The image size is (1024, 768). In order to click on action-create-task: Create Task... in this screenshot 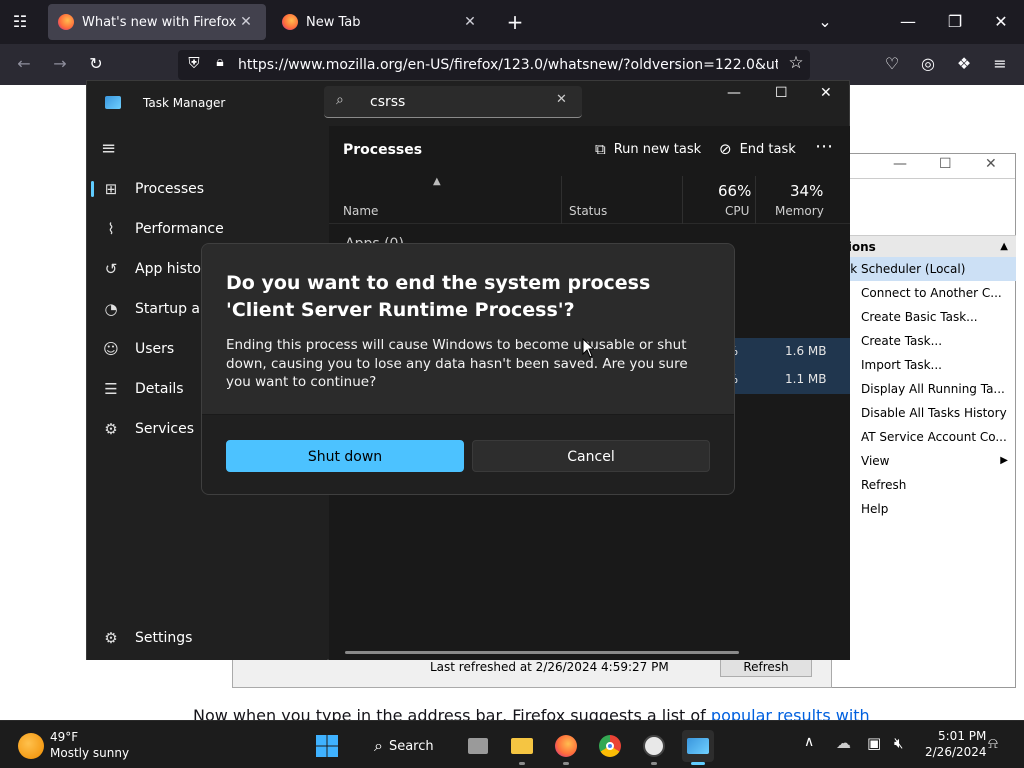, I will do `click(924, 341)`.